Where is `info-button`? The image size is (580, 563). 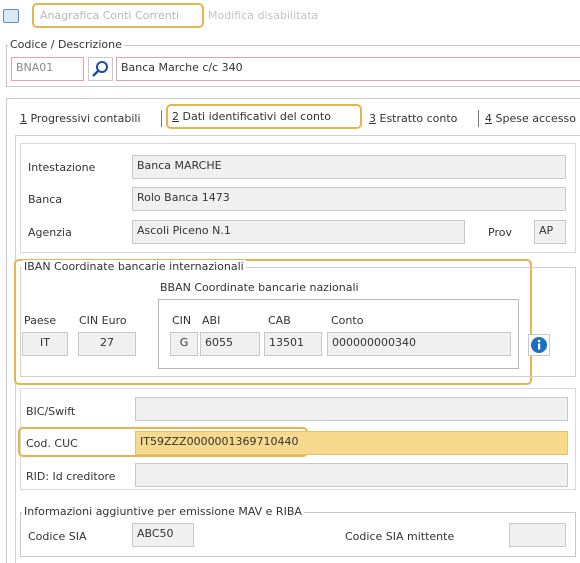 info-button is located at coordinates (539, 345).